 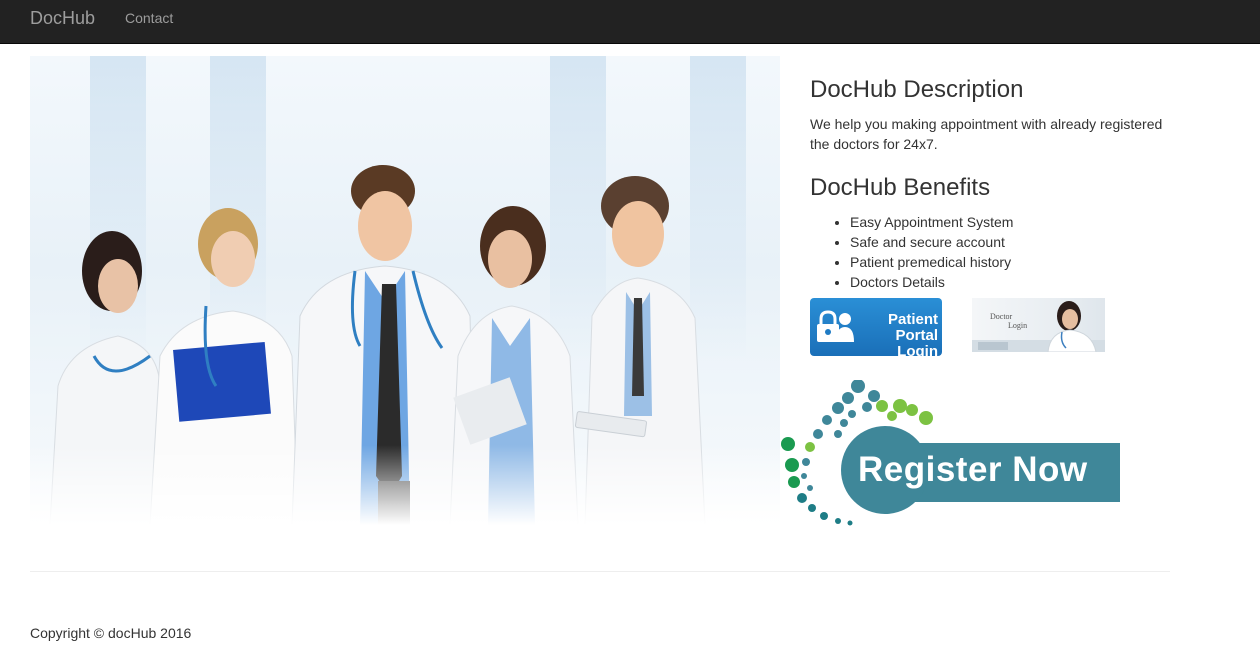 What do you see at coordinates (149, 18) in the screenshot?
I see `nav-link-contact: Contact` at bounding box center [149, 18].